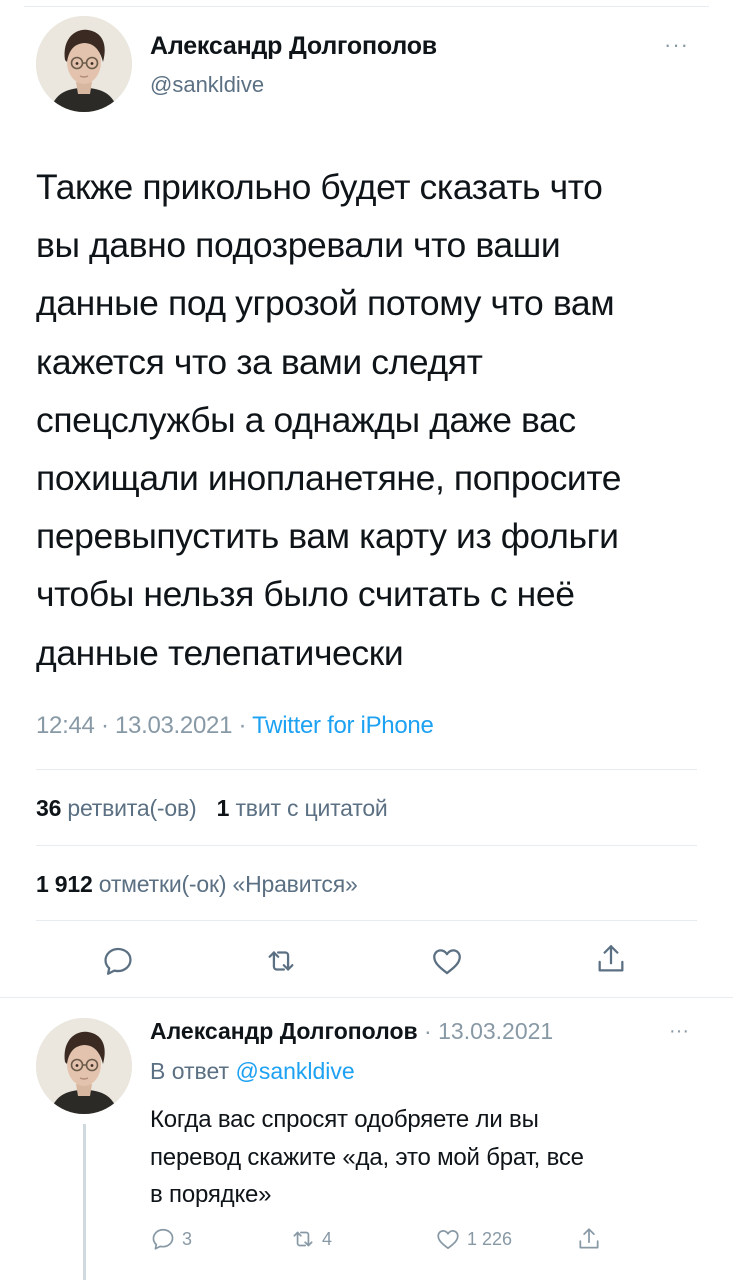 The image size is (733, 1280). What do you see at coordinates (228, 884) in the screenshot?
I see `likes-label: отметки(-ок) «Нравится»` at bounding box center [228, 884].